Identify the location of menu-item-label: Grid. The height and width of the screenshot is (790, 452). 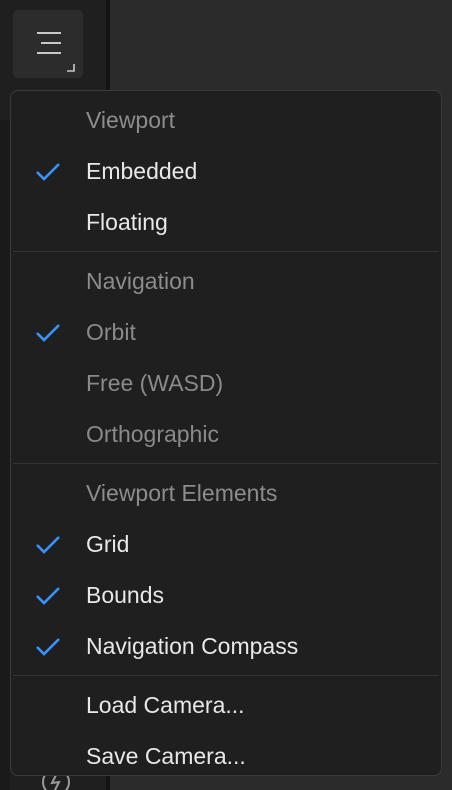
(108, 544).